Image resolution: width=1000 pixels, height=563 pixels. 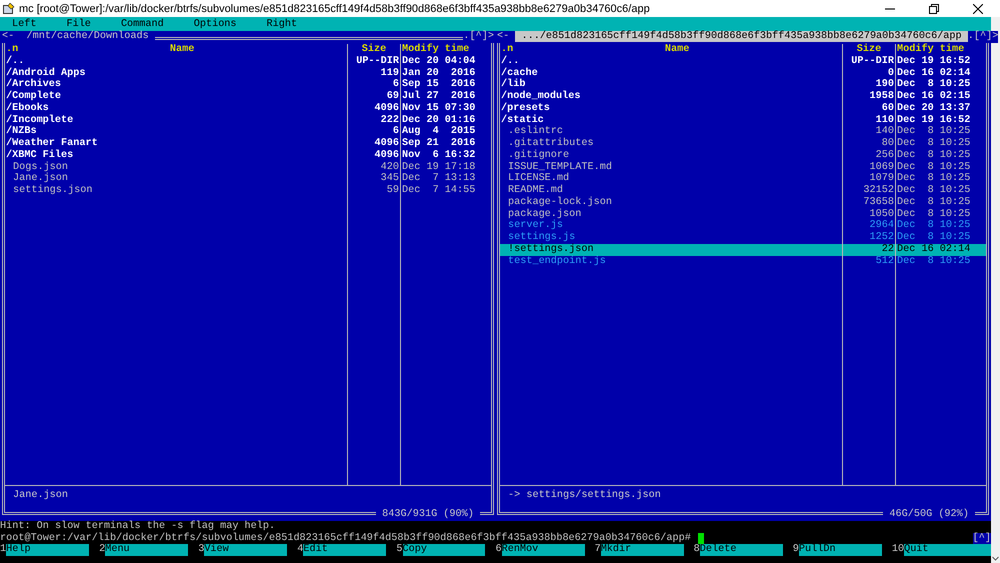 What do you see at coordinates (881, 179) in the screenshot?
I see `file-size: 1079` at bounding box center [881, 179].